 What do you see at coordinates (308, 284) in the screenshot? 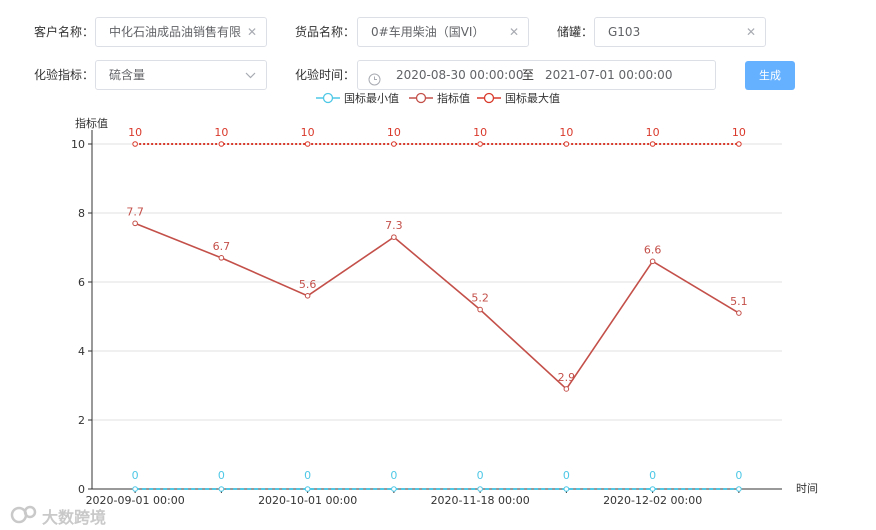
I see `data-label: 5.6` at bounding box center [308, 284].